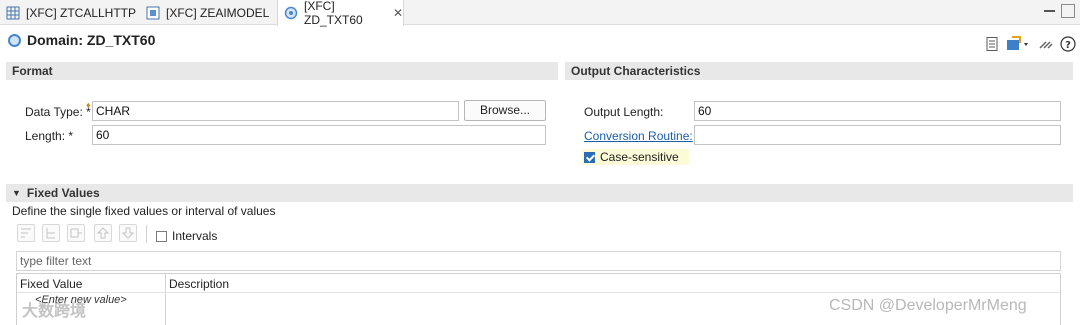  I want to click on output-header-text: Output Characteristics, so click(636, 71).